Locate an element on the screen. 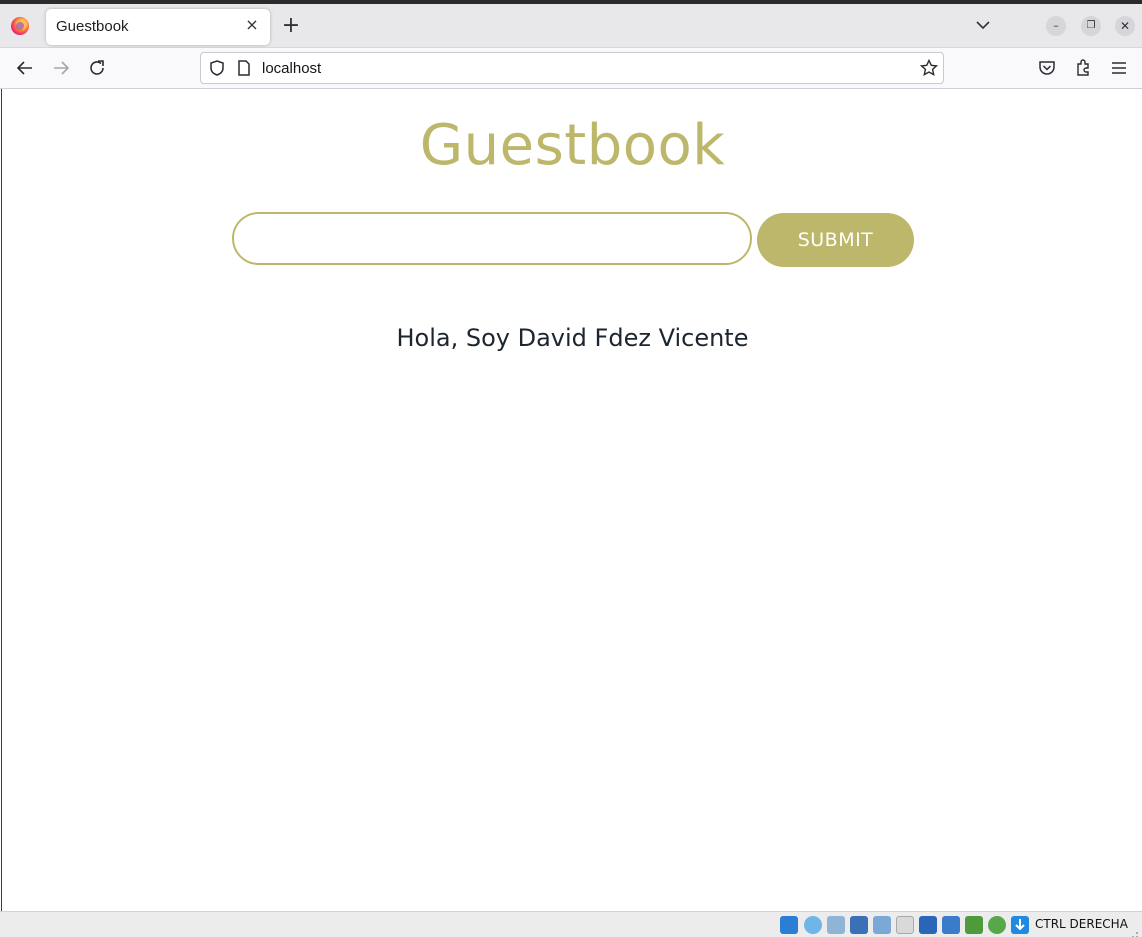 The width and height of the screenshot is (1142, 937). resize-grip-icon is located at coordinates (1134, 930).